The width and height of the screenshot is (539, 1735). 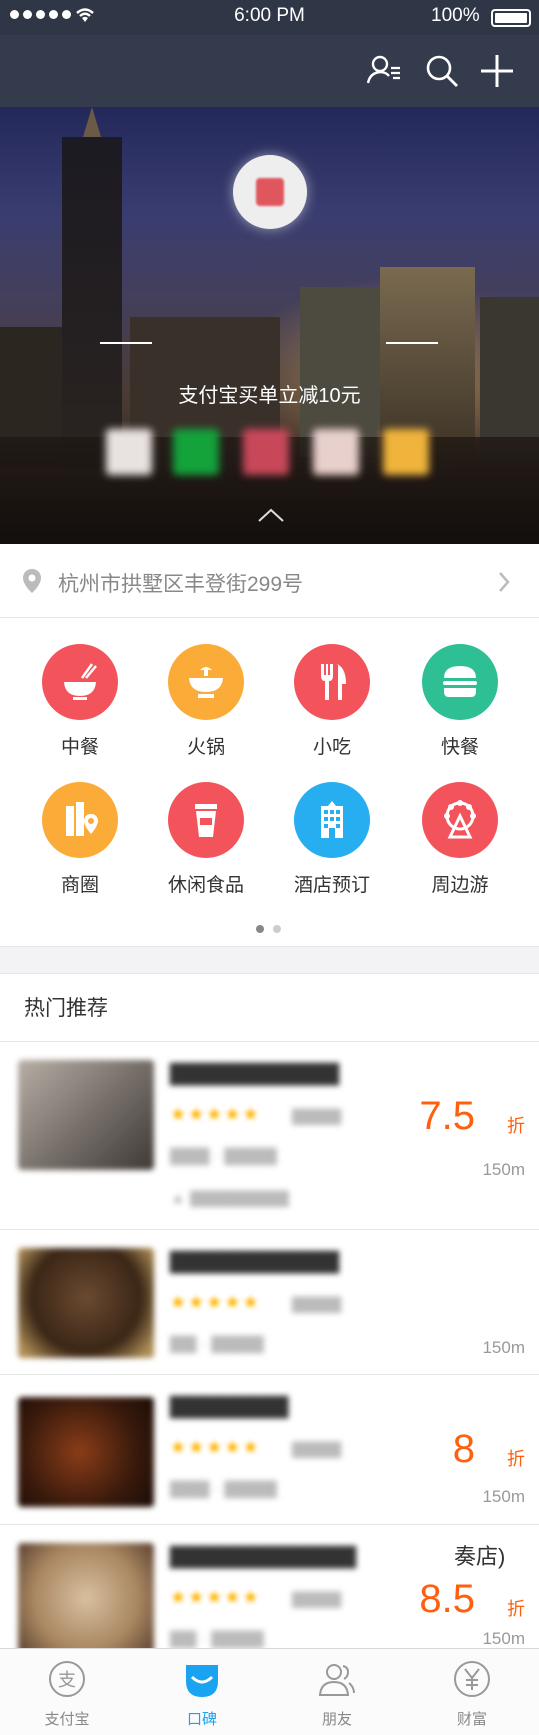 What do you see at coordinates (67, 1719) in the screenshot?
I see `tab-label: 支付宝` at bounding box center [67, 1719].